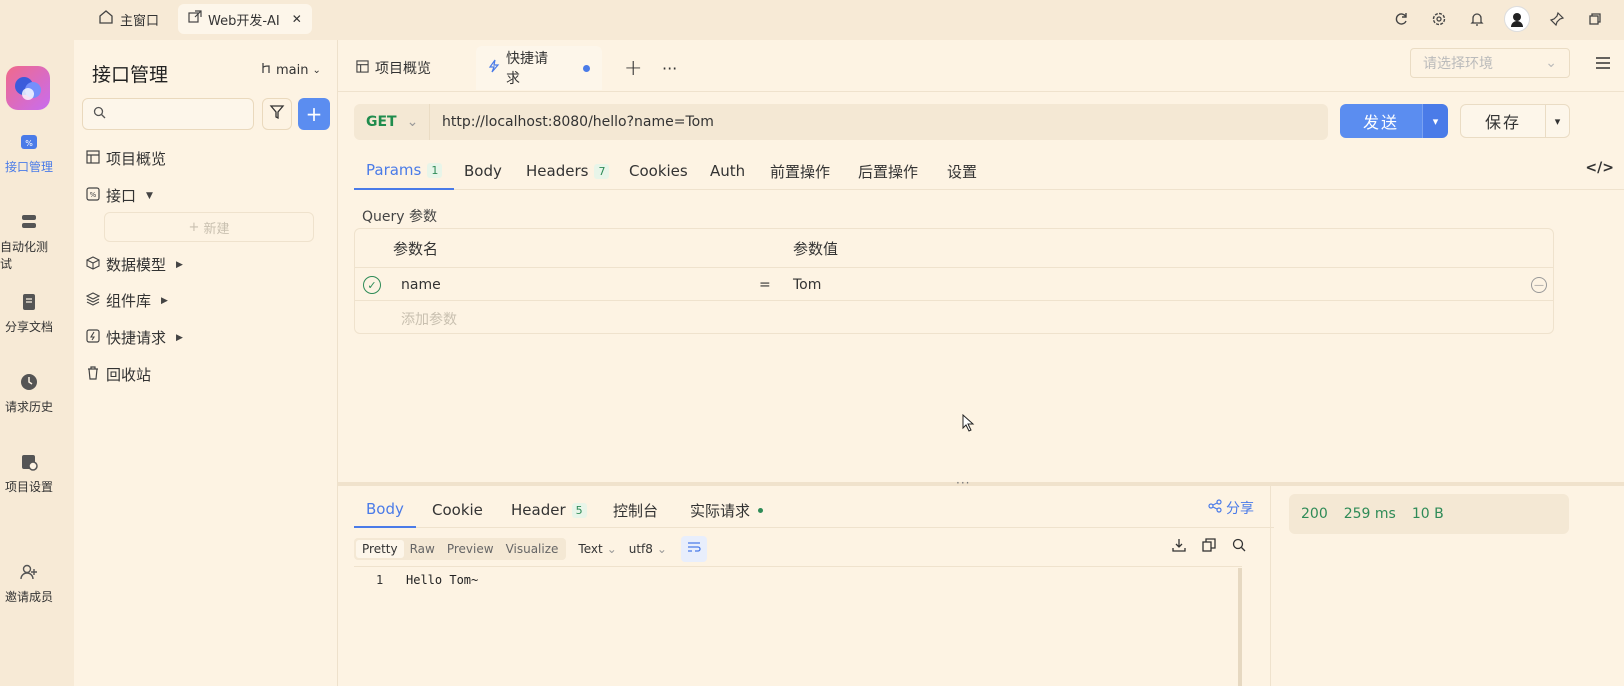  Describe the element at coordinates (549, 510) in the screenshot. I see `tab-response-header: Header 5` at that location.